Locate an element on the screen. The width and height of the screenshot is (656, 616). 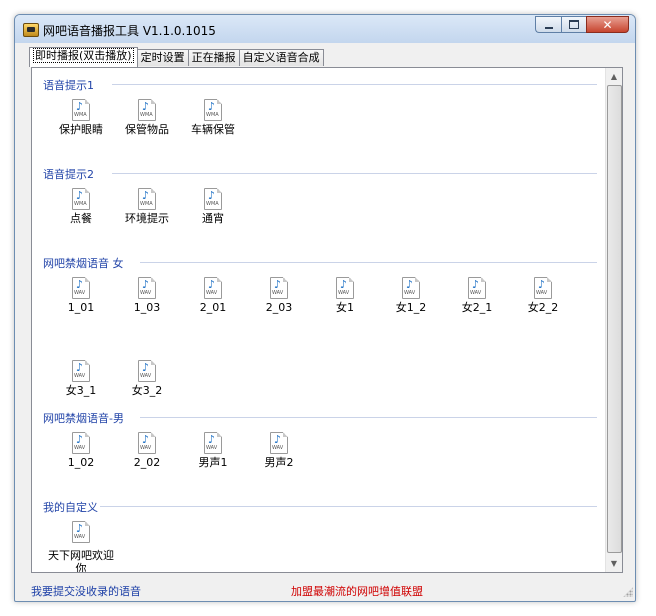
voice-item: ♪ WAV 女2_2 is located at coordinates (543, 309).